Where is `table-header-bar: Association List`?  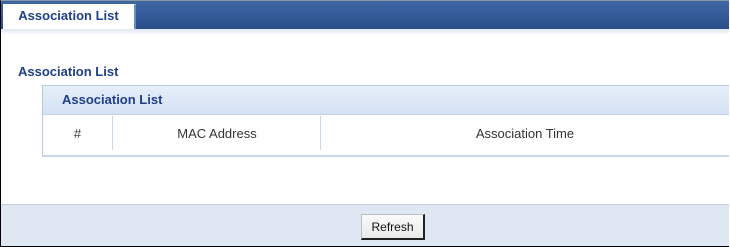 table-header-bar: Association List is located at coordinates (386, 100).